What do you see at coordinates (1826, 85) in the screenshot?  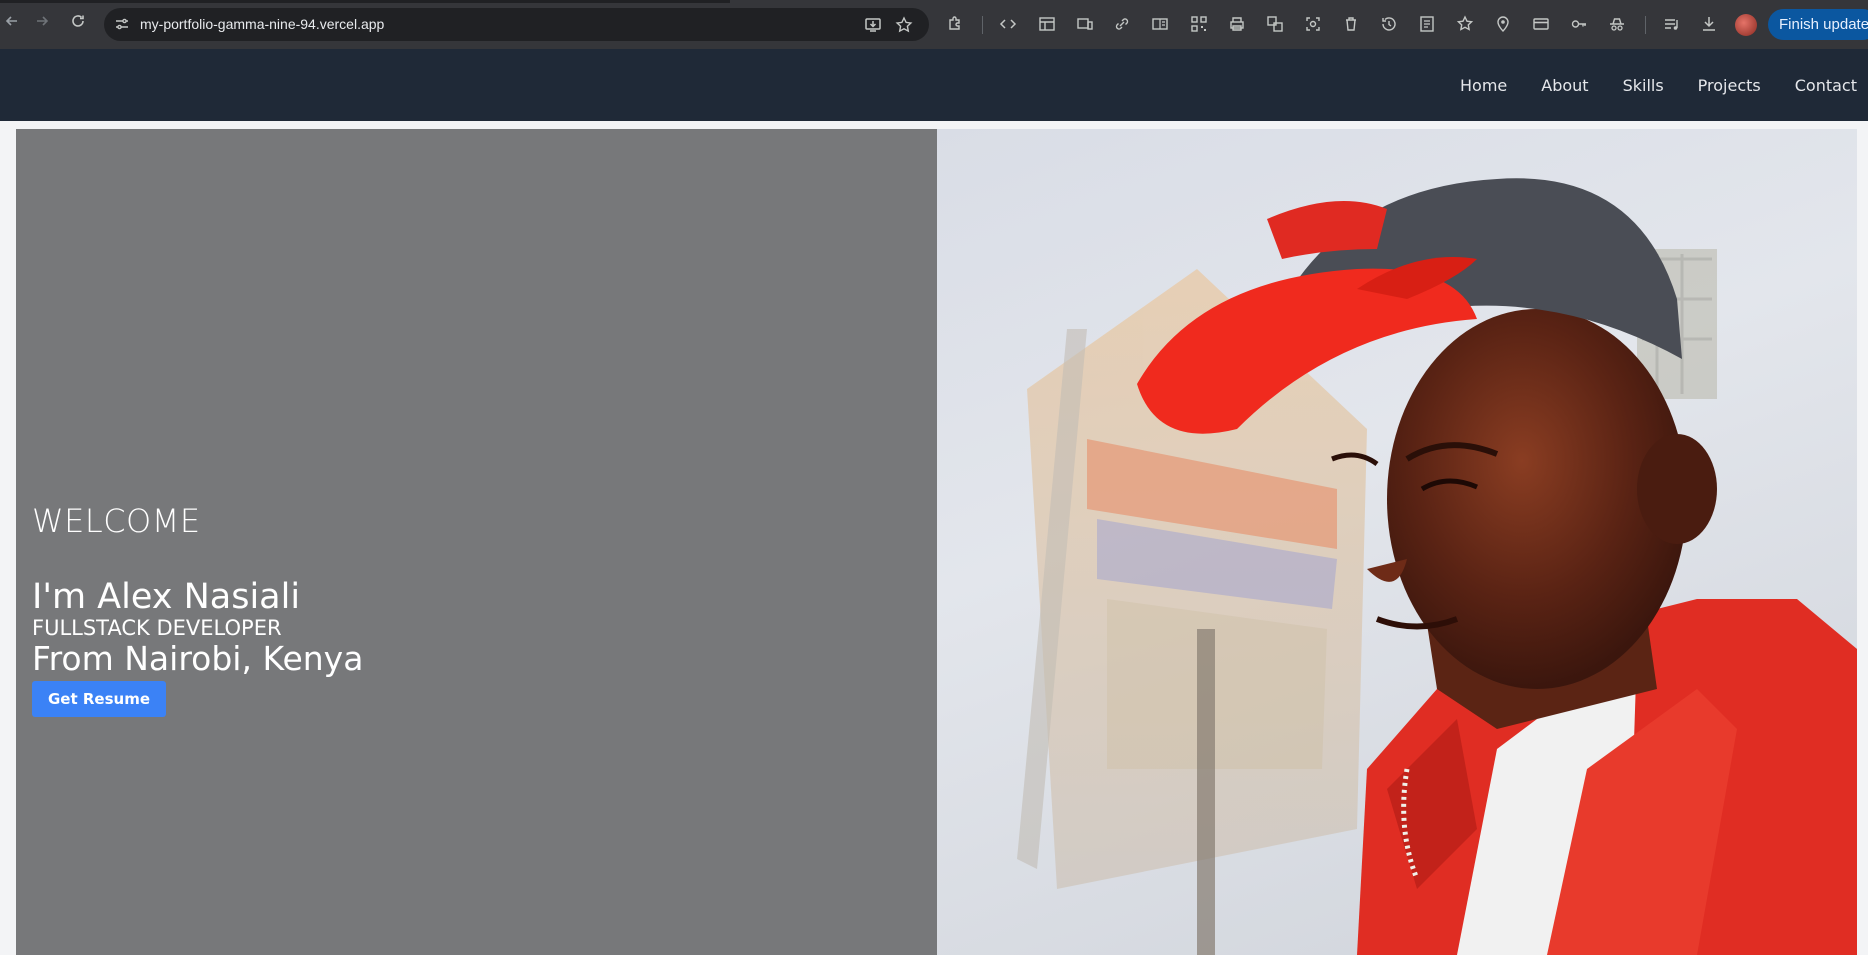 I see `nav-contact: Contact` at bounding box center [1826, 85].